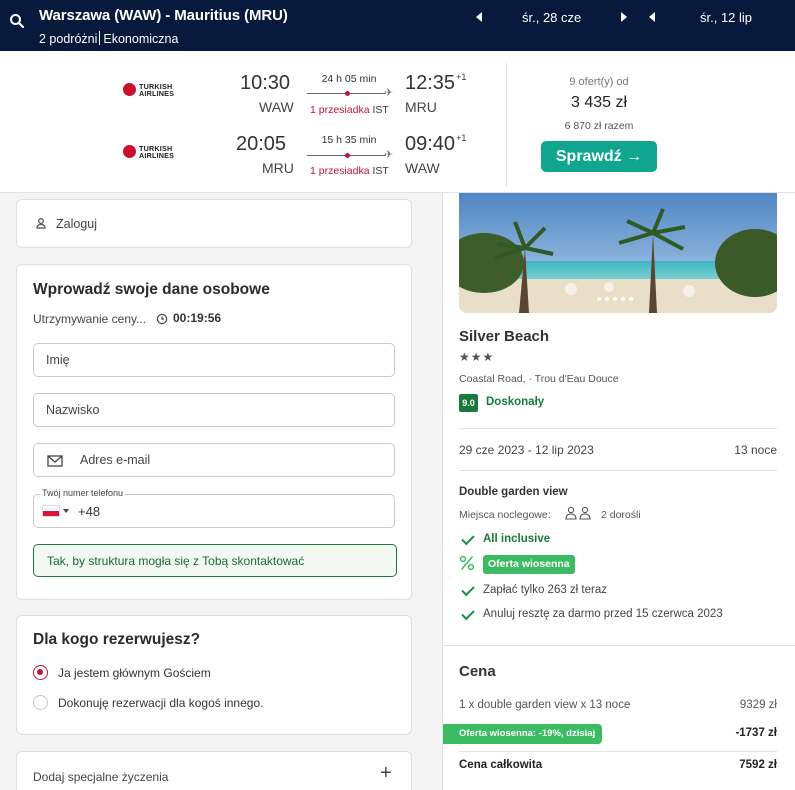 The width and height of the screenshot is (795, 790). What do you see at coordinates (160, 703) in the screenshot?
I see `other-guest-label: Dokonuję rezerwacji dla kogoś innego.` at bounding box center [160, 703].